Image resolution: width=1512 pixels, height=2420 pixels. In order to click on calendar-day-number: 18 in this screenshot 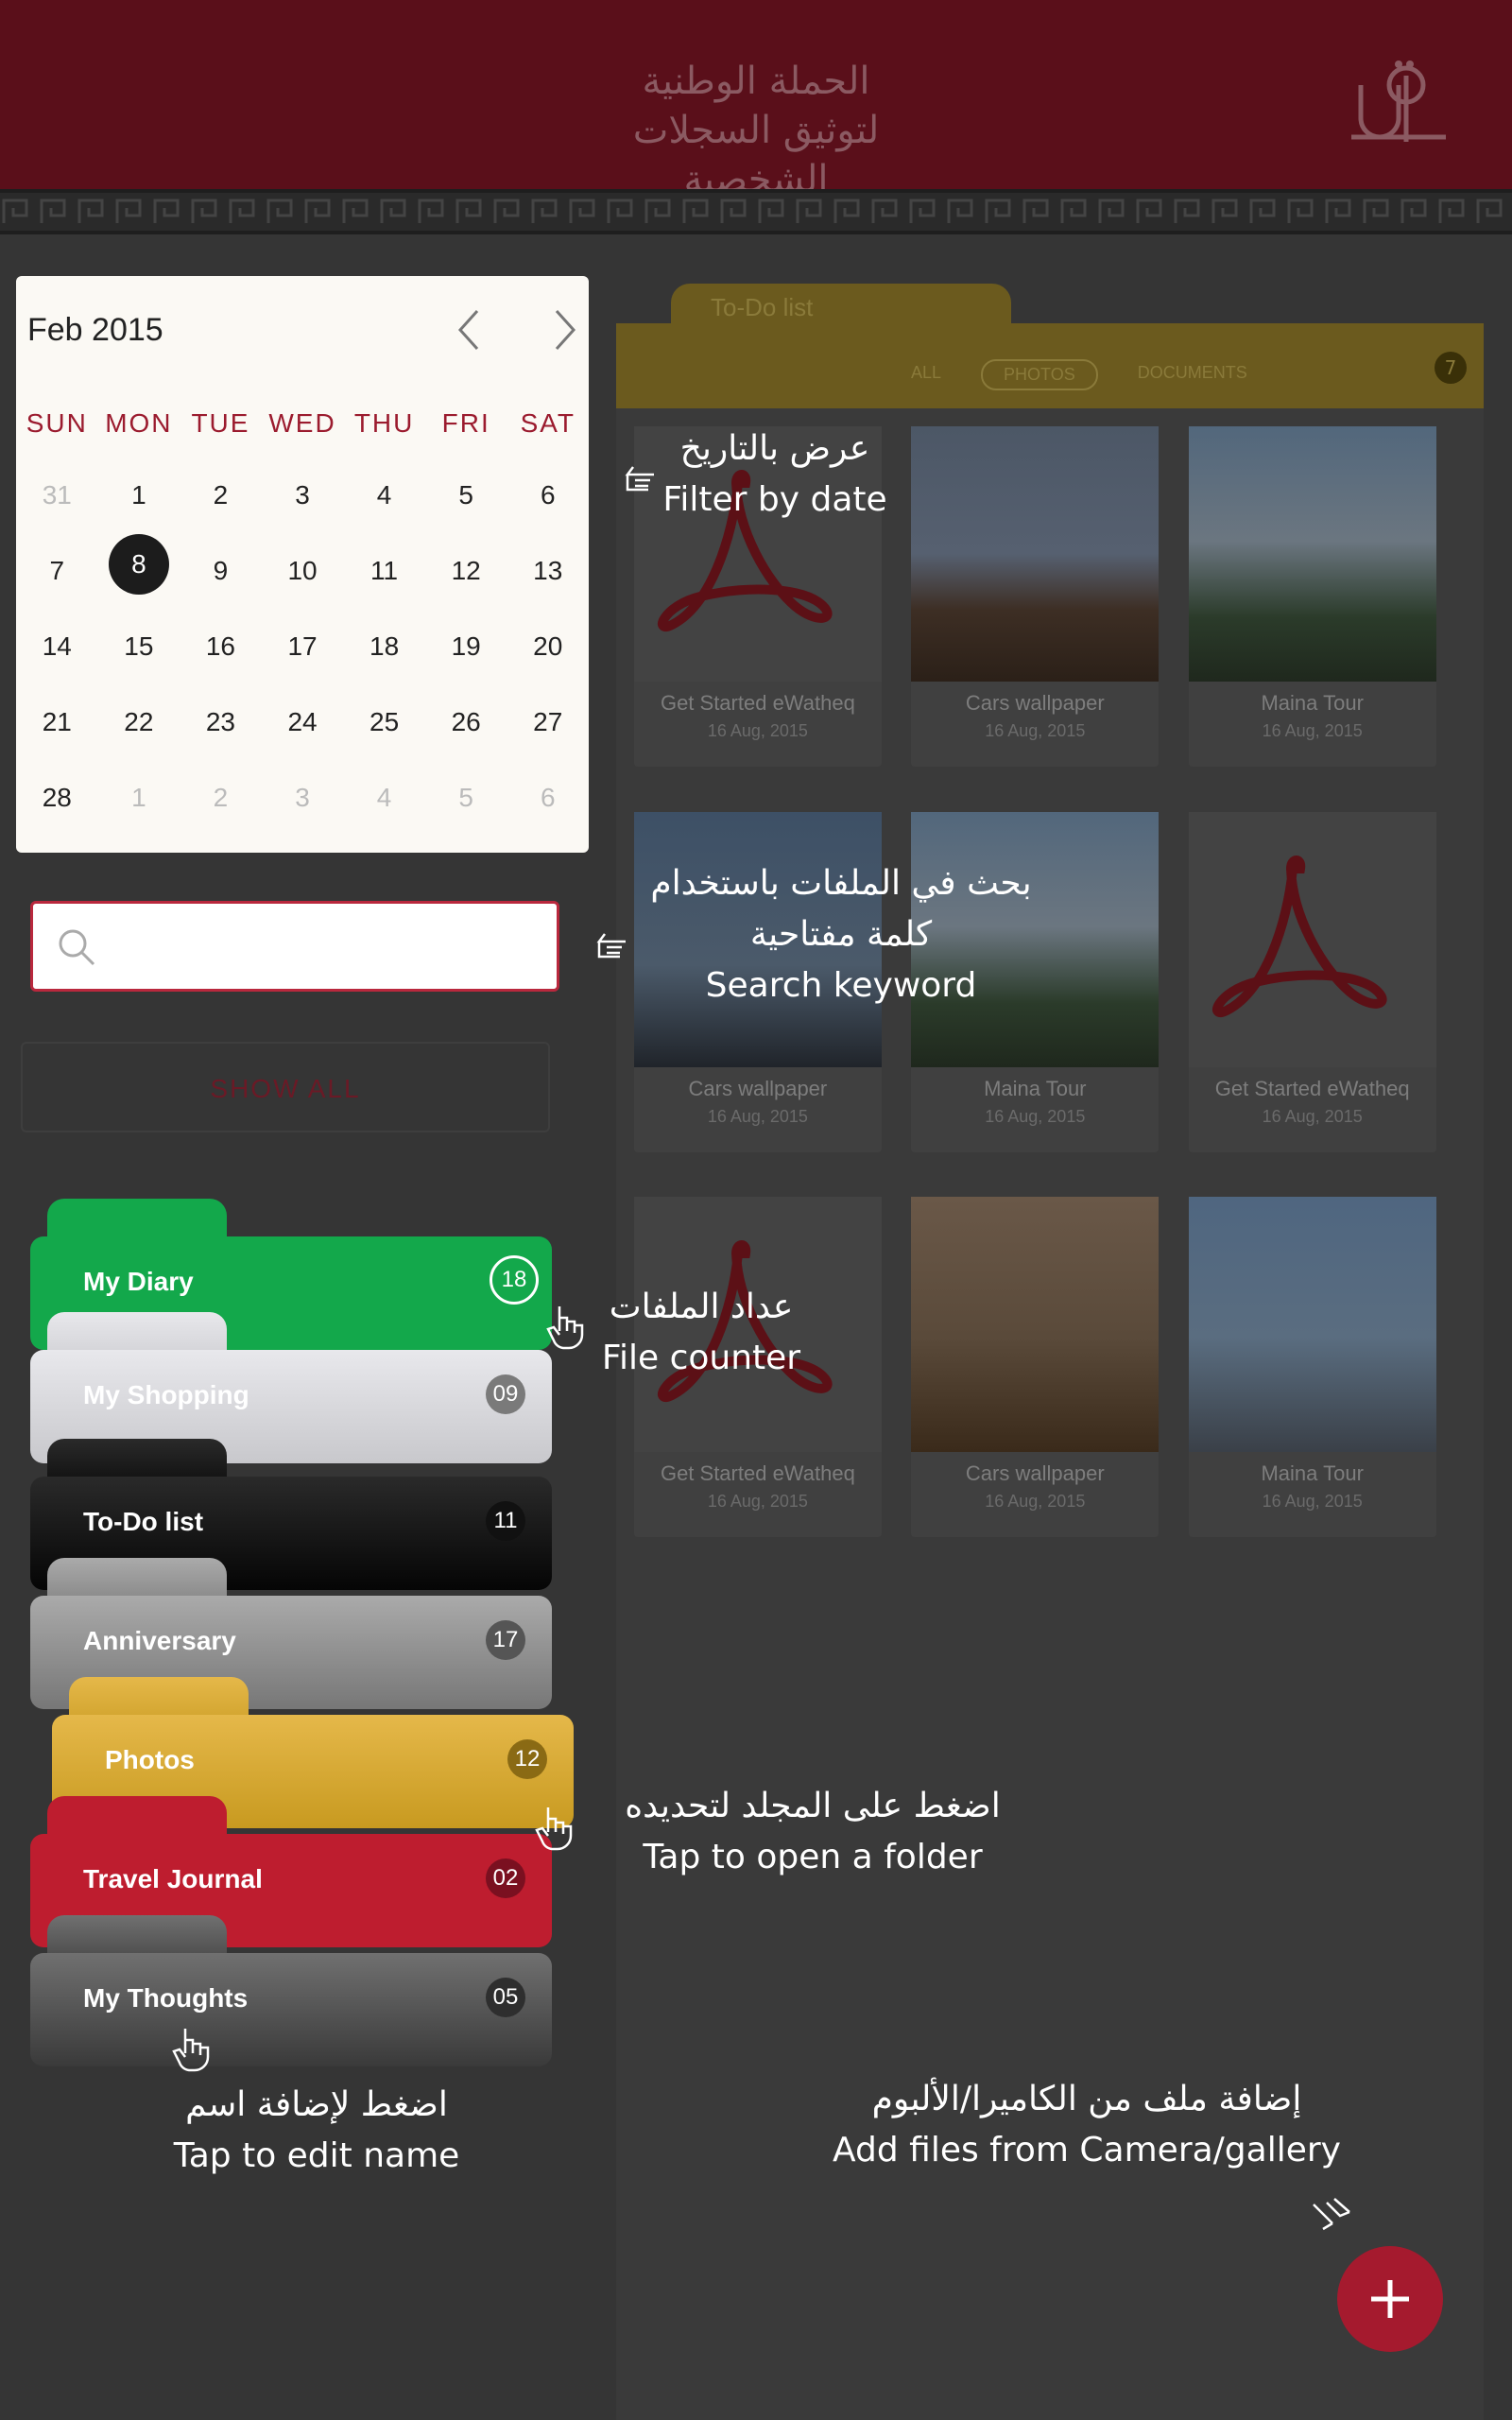, I will do `click(384, 646)`.